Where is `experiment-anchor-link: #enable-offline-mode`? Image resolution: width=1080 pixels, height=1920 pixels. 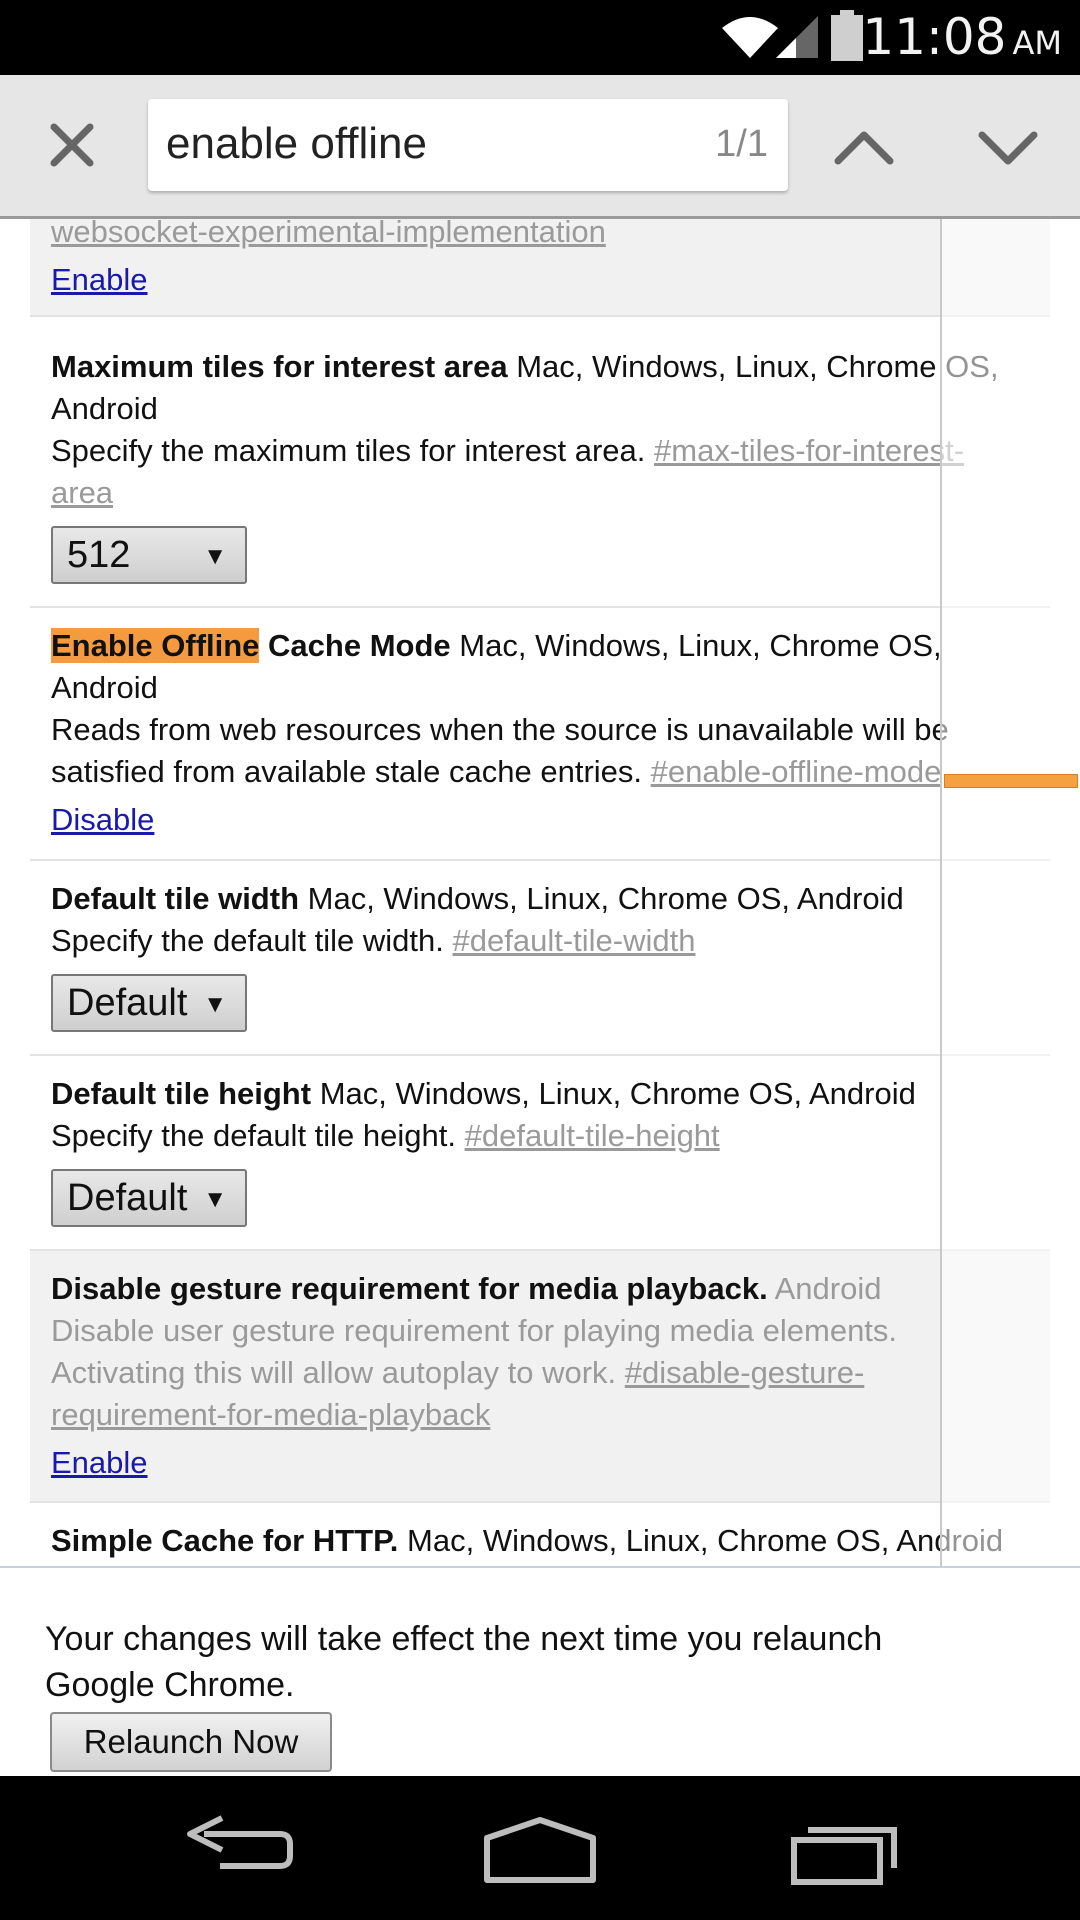 experiment-anchor-link: #enable-offline-mode is located at coordinates (796, 771).